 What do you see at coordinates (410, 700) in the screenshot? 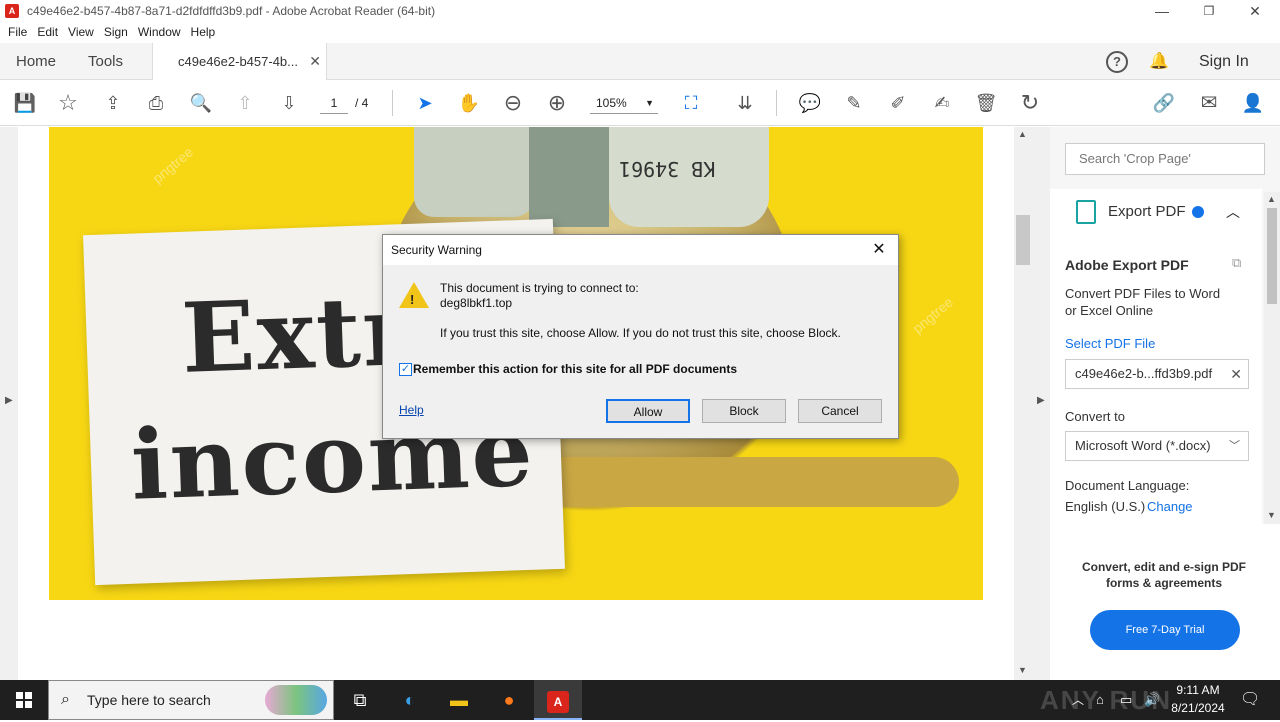
I see `edge-browser-icon: ◐` at bounding box center [410, 700].